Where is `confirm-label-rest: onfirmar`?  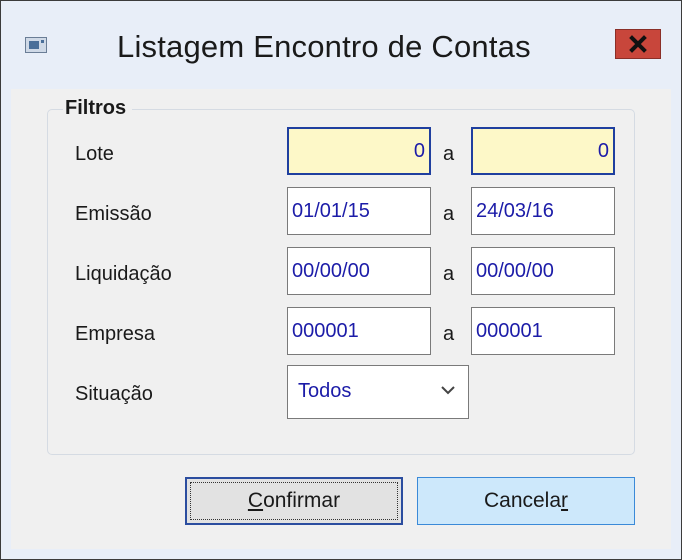 confirm-label-rest: onfirmar is located at coordinates (302, 500).